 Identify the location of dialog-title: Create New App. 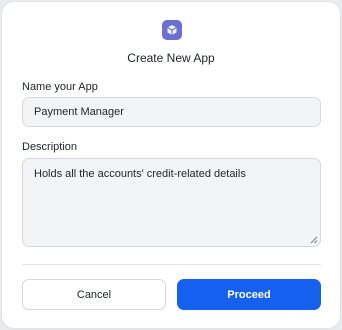
(171, 58).